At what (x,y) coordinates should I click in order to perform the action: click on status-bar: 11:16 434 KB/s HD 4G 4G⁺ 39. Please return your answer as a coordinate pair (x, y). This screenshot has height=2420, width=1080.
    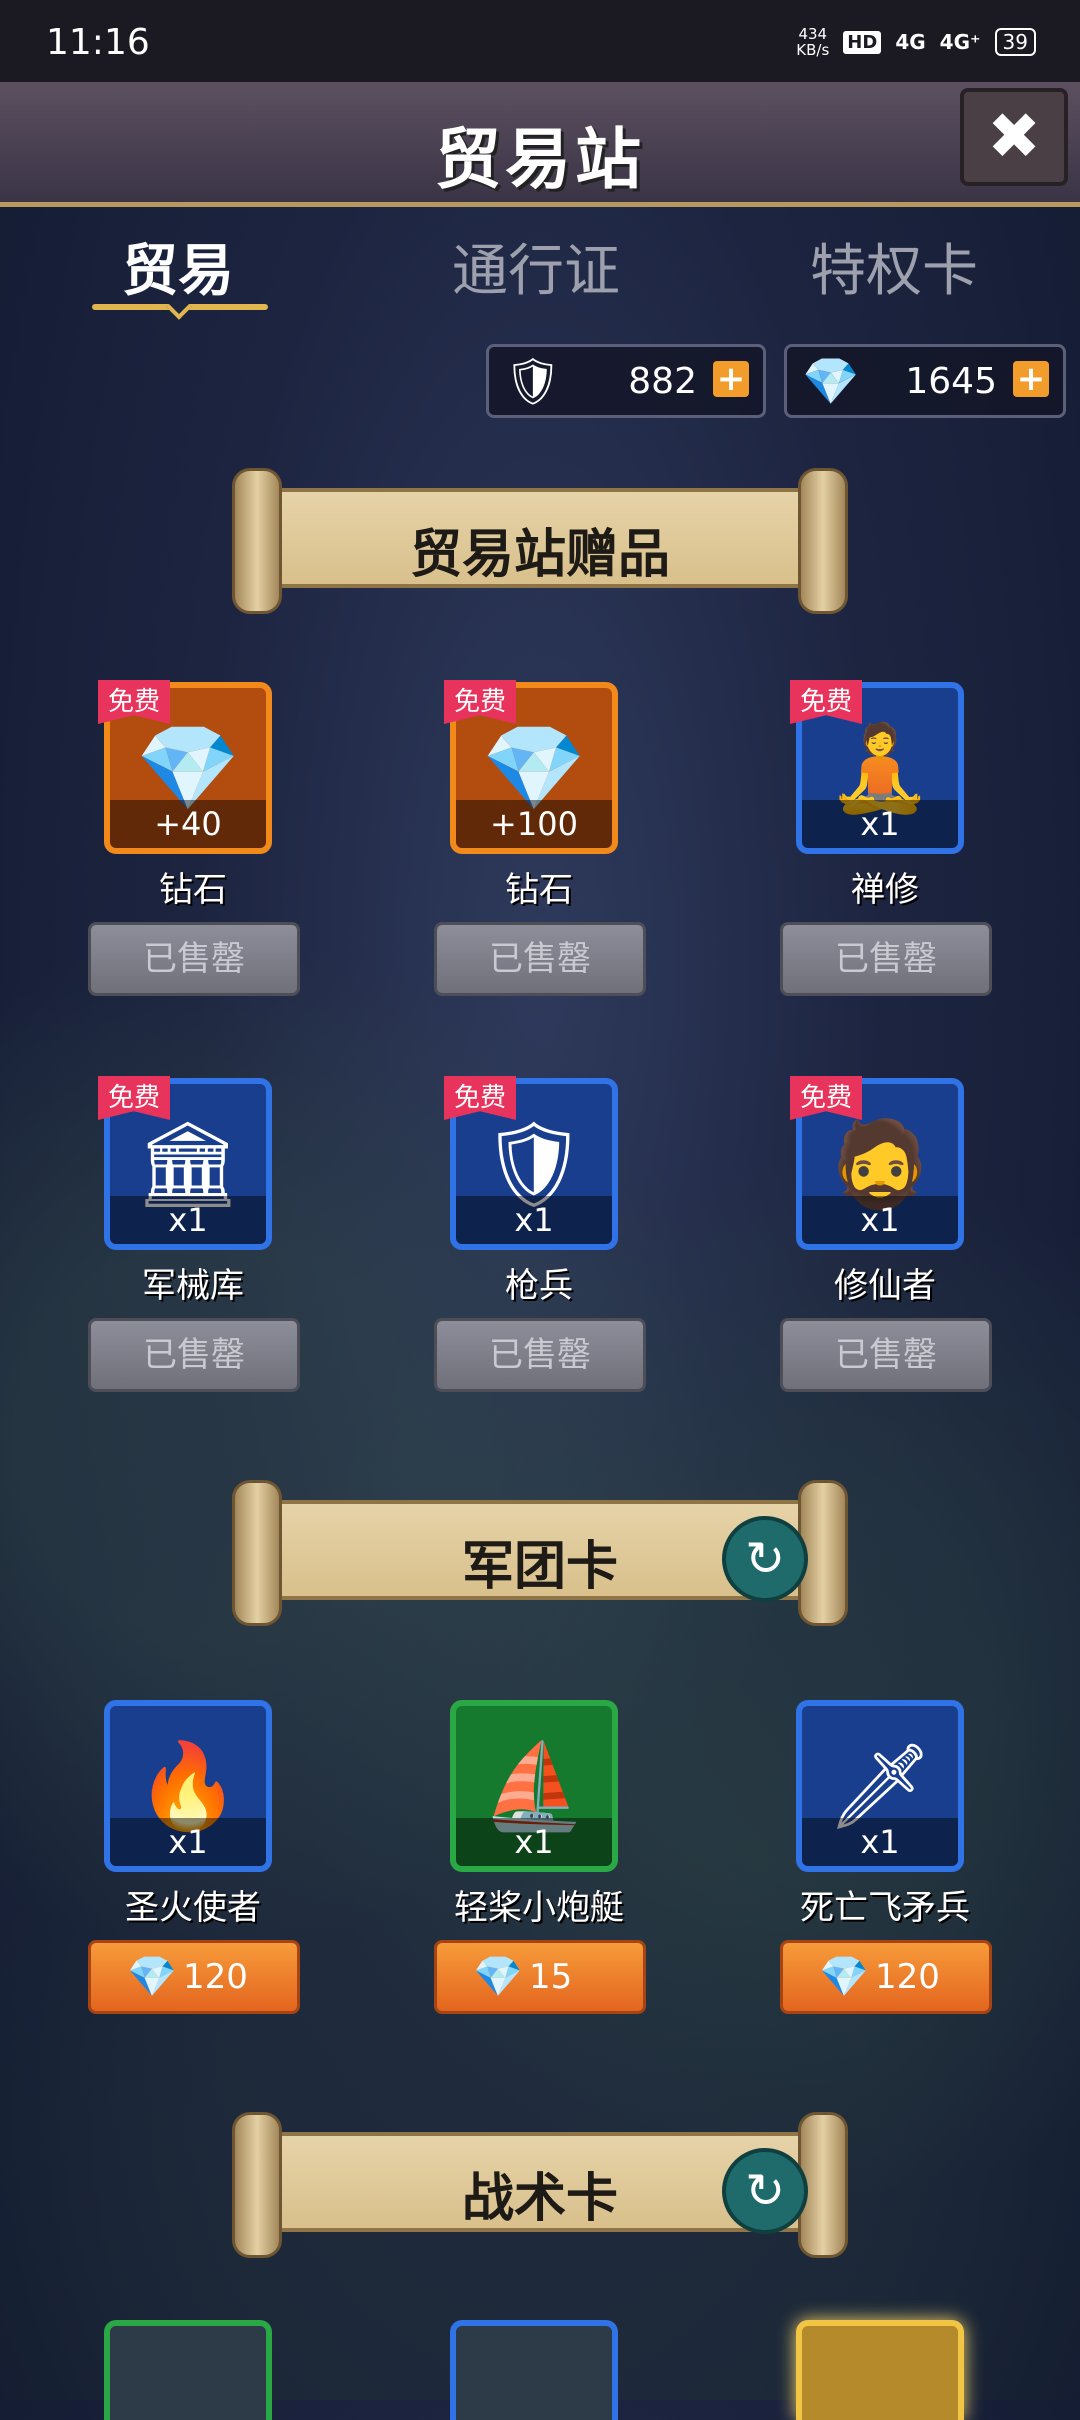
    Looking at the image, I should click on (540, 41).